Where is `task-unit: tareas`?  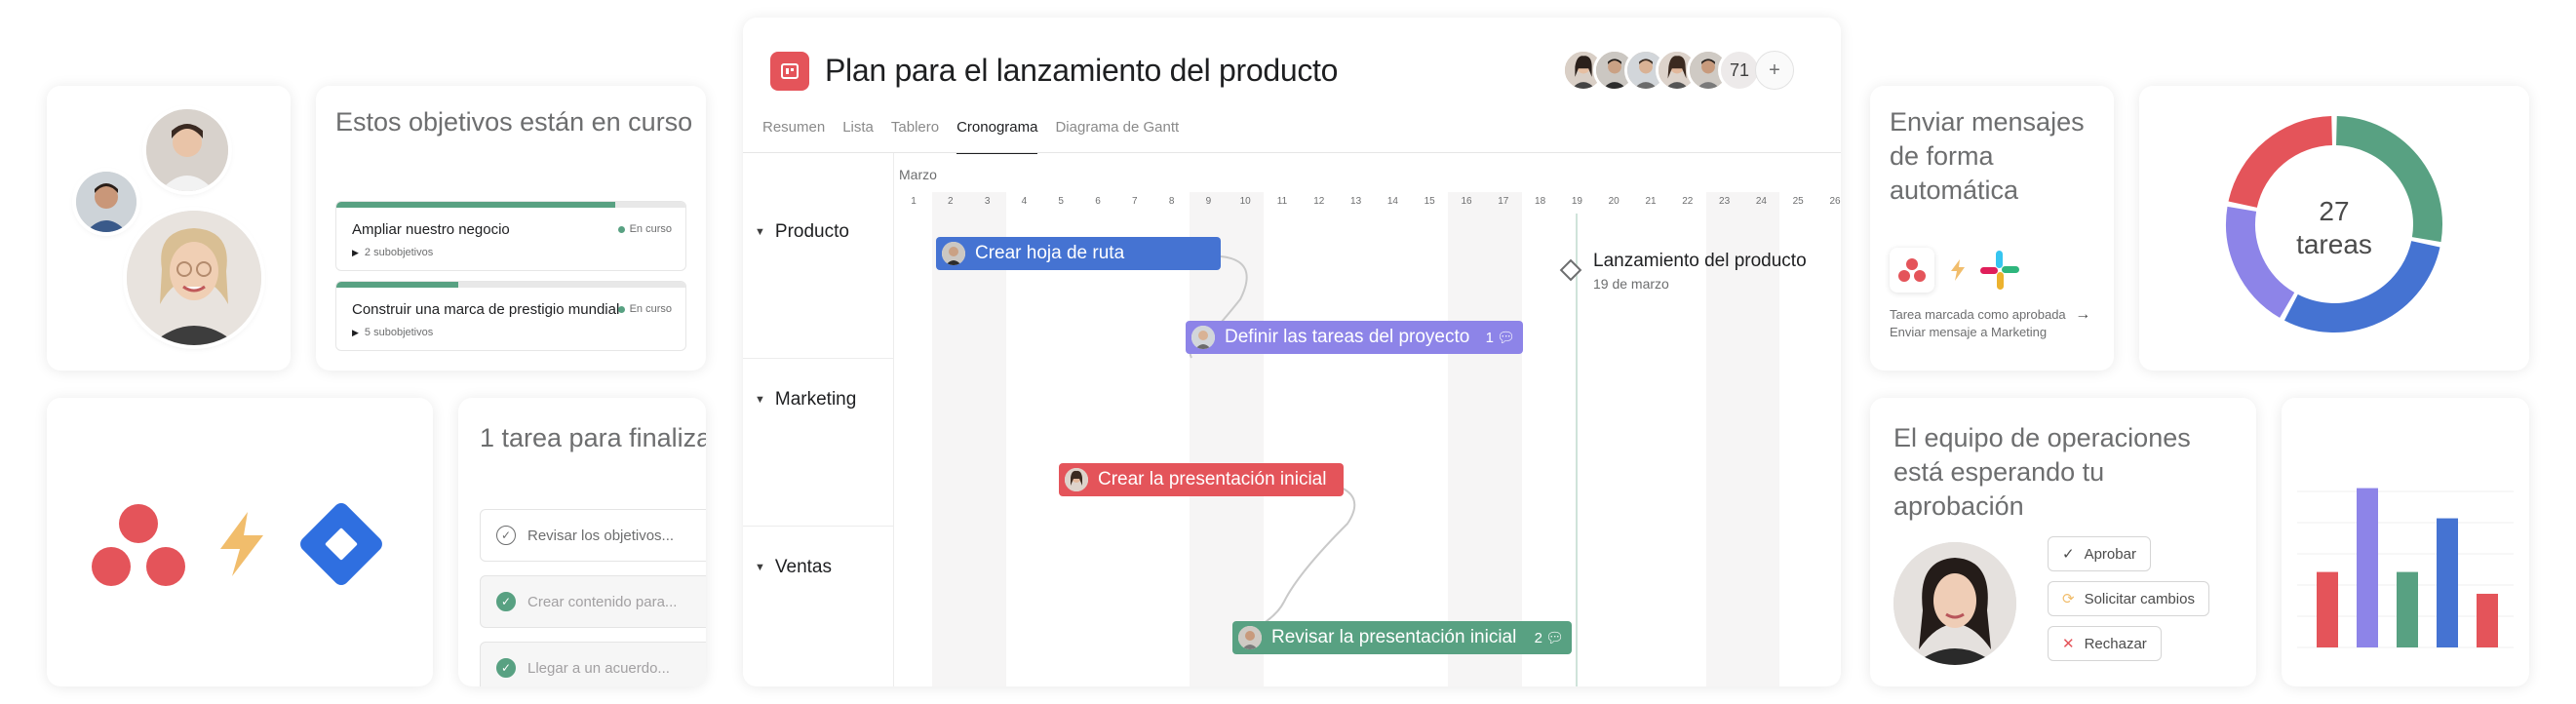 task-unit: tareas is located at coordinates (2334, 244).